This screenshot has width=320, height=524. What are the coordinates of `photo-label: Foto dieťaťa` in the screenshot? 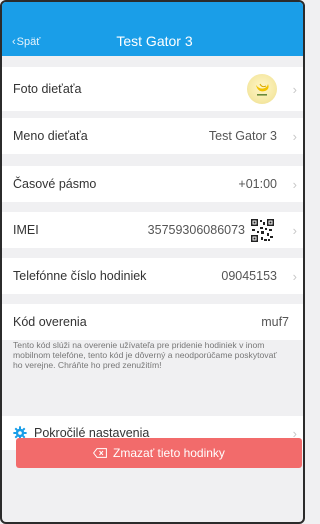 It's located at (47, 89).